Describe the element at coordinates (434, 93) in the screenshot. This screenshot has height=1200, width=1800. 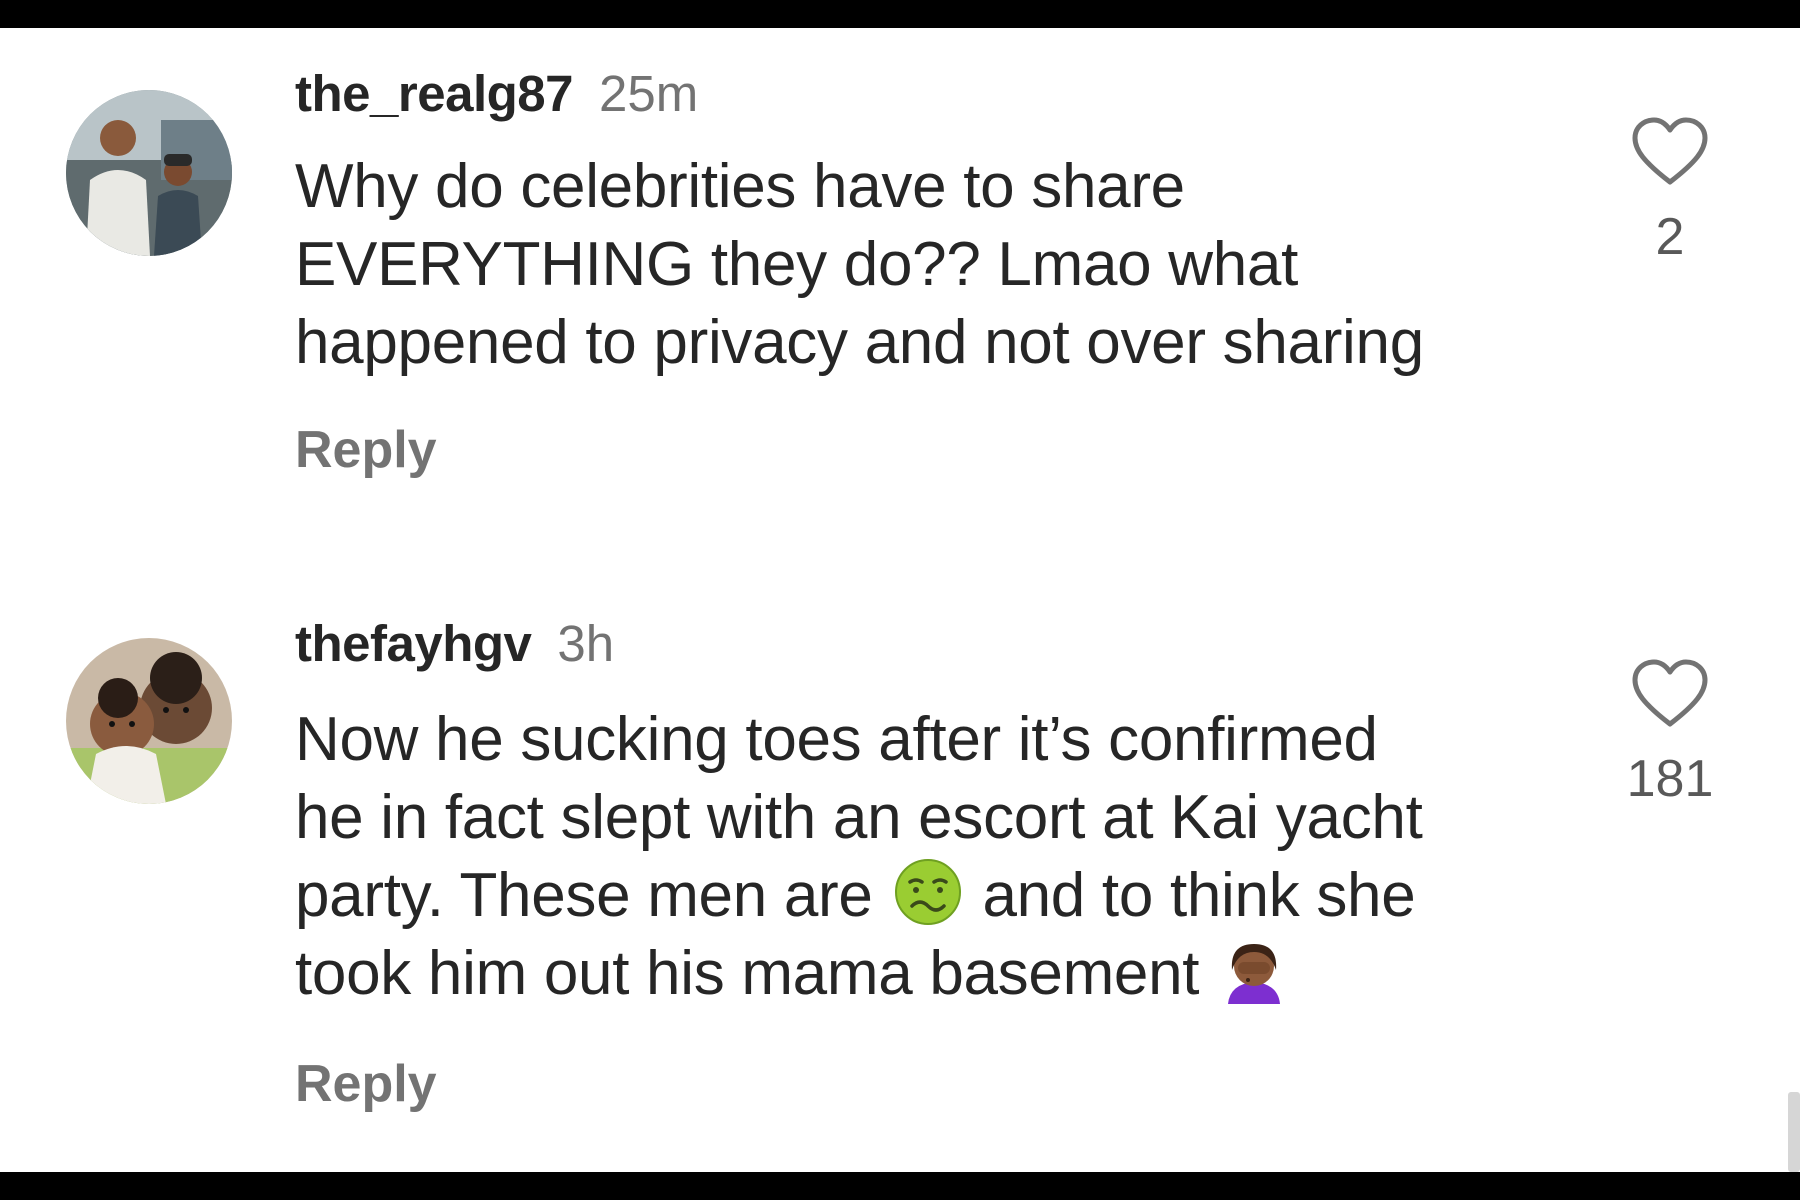
I see `username-link: the_realg87` at that location.